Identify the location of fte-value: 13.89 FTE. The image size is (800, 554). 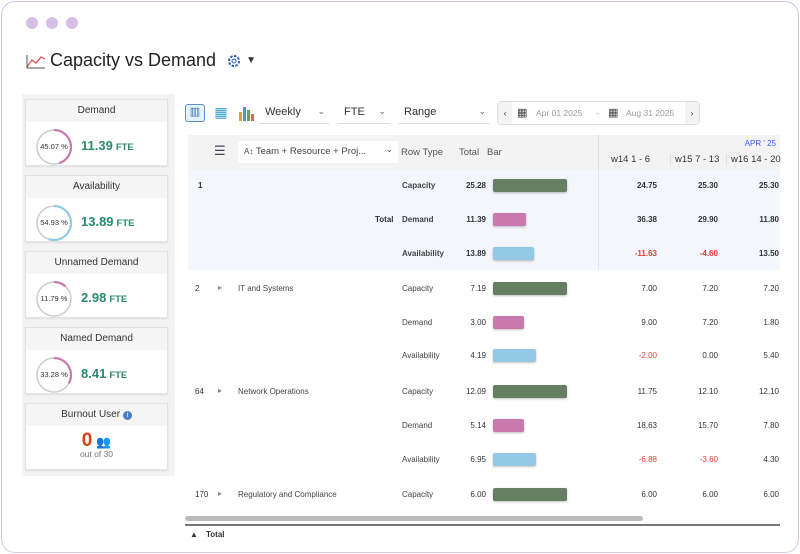
(108, 221).